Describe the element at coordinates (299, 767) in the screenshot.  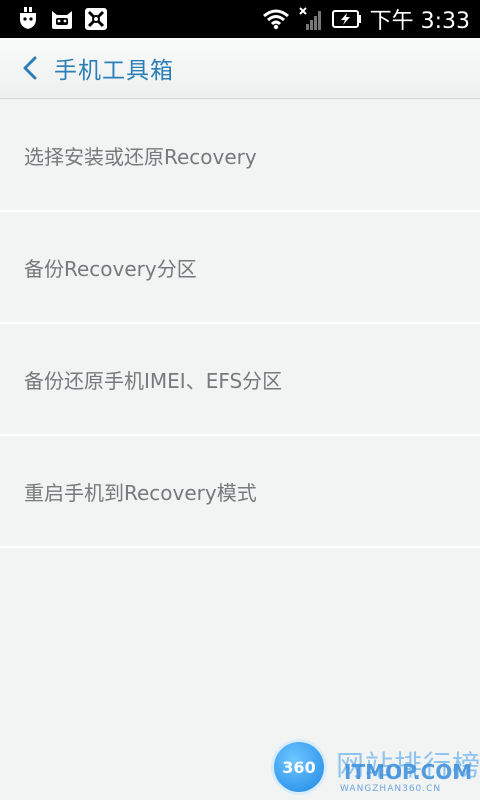
I see `watermark-badge: 360` at that location.